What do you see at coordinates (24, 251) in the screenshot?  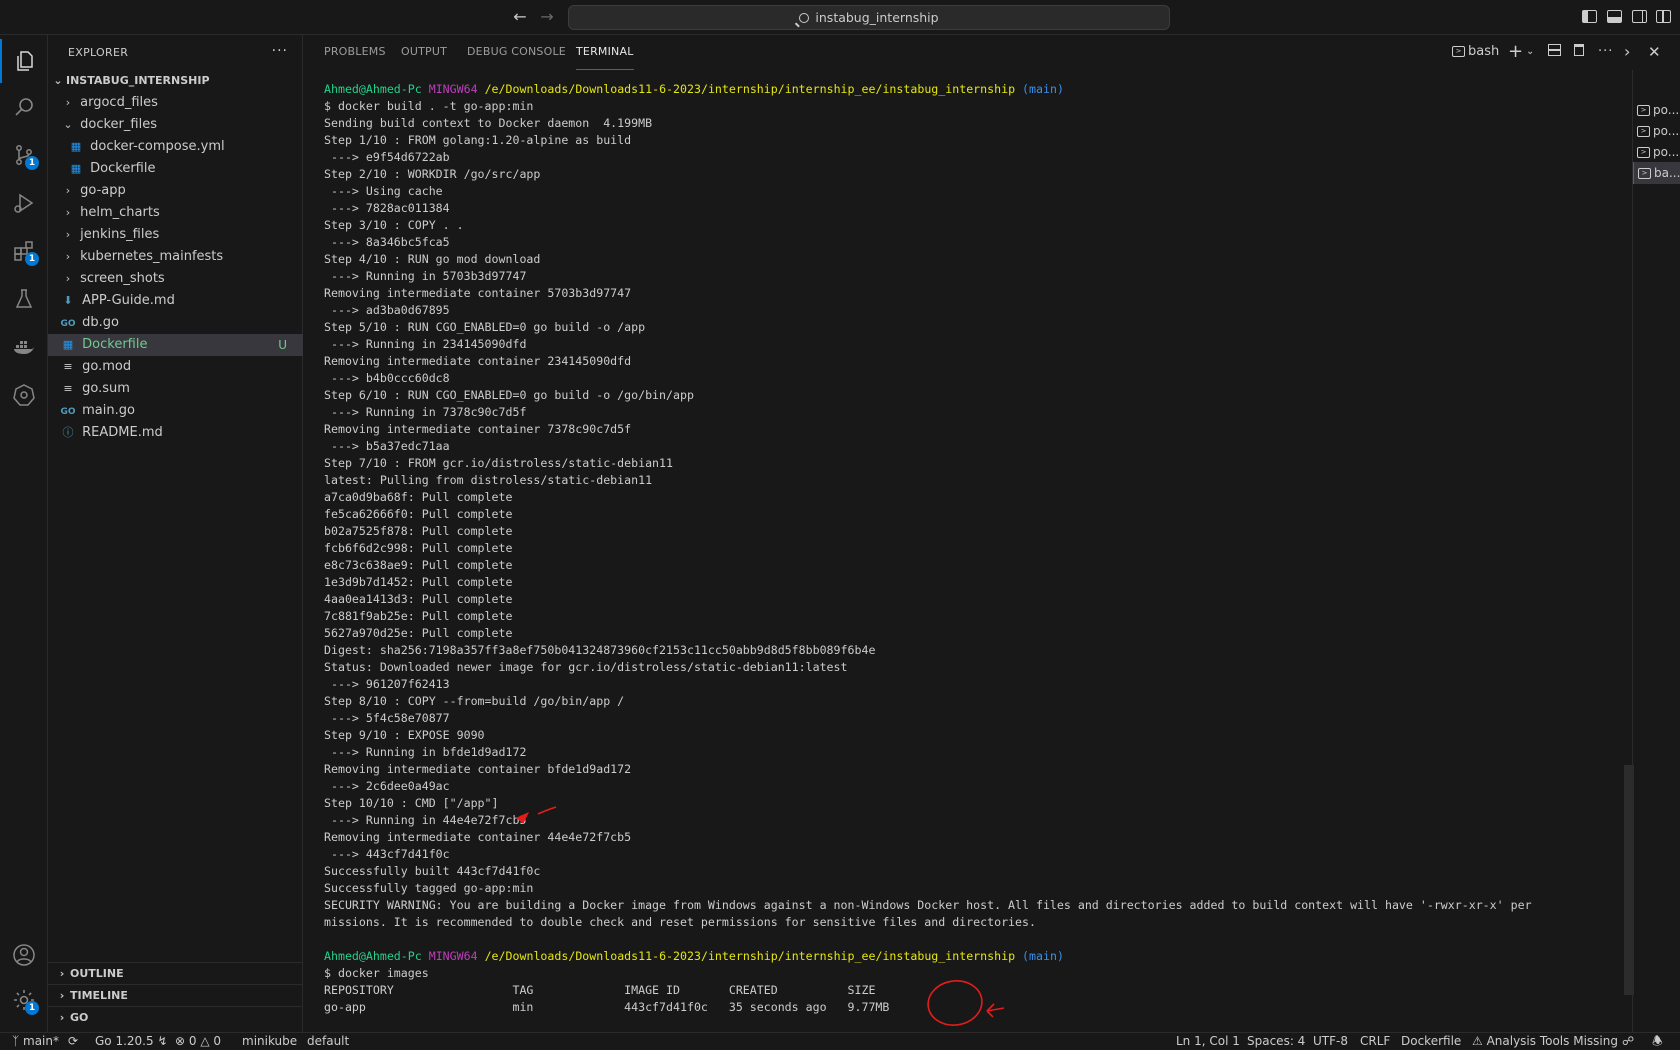 I see `extensions-icon: 1` at bounding box center [24, 251].